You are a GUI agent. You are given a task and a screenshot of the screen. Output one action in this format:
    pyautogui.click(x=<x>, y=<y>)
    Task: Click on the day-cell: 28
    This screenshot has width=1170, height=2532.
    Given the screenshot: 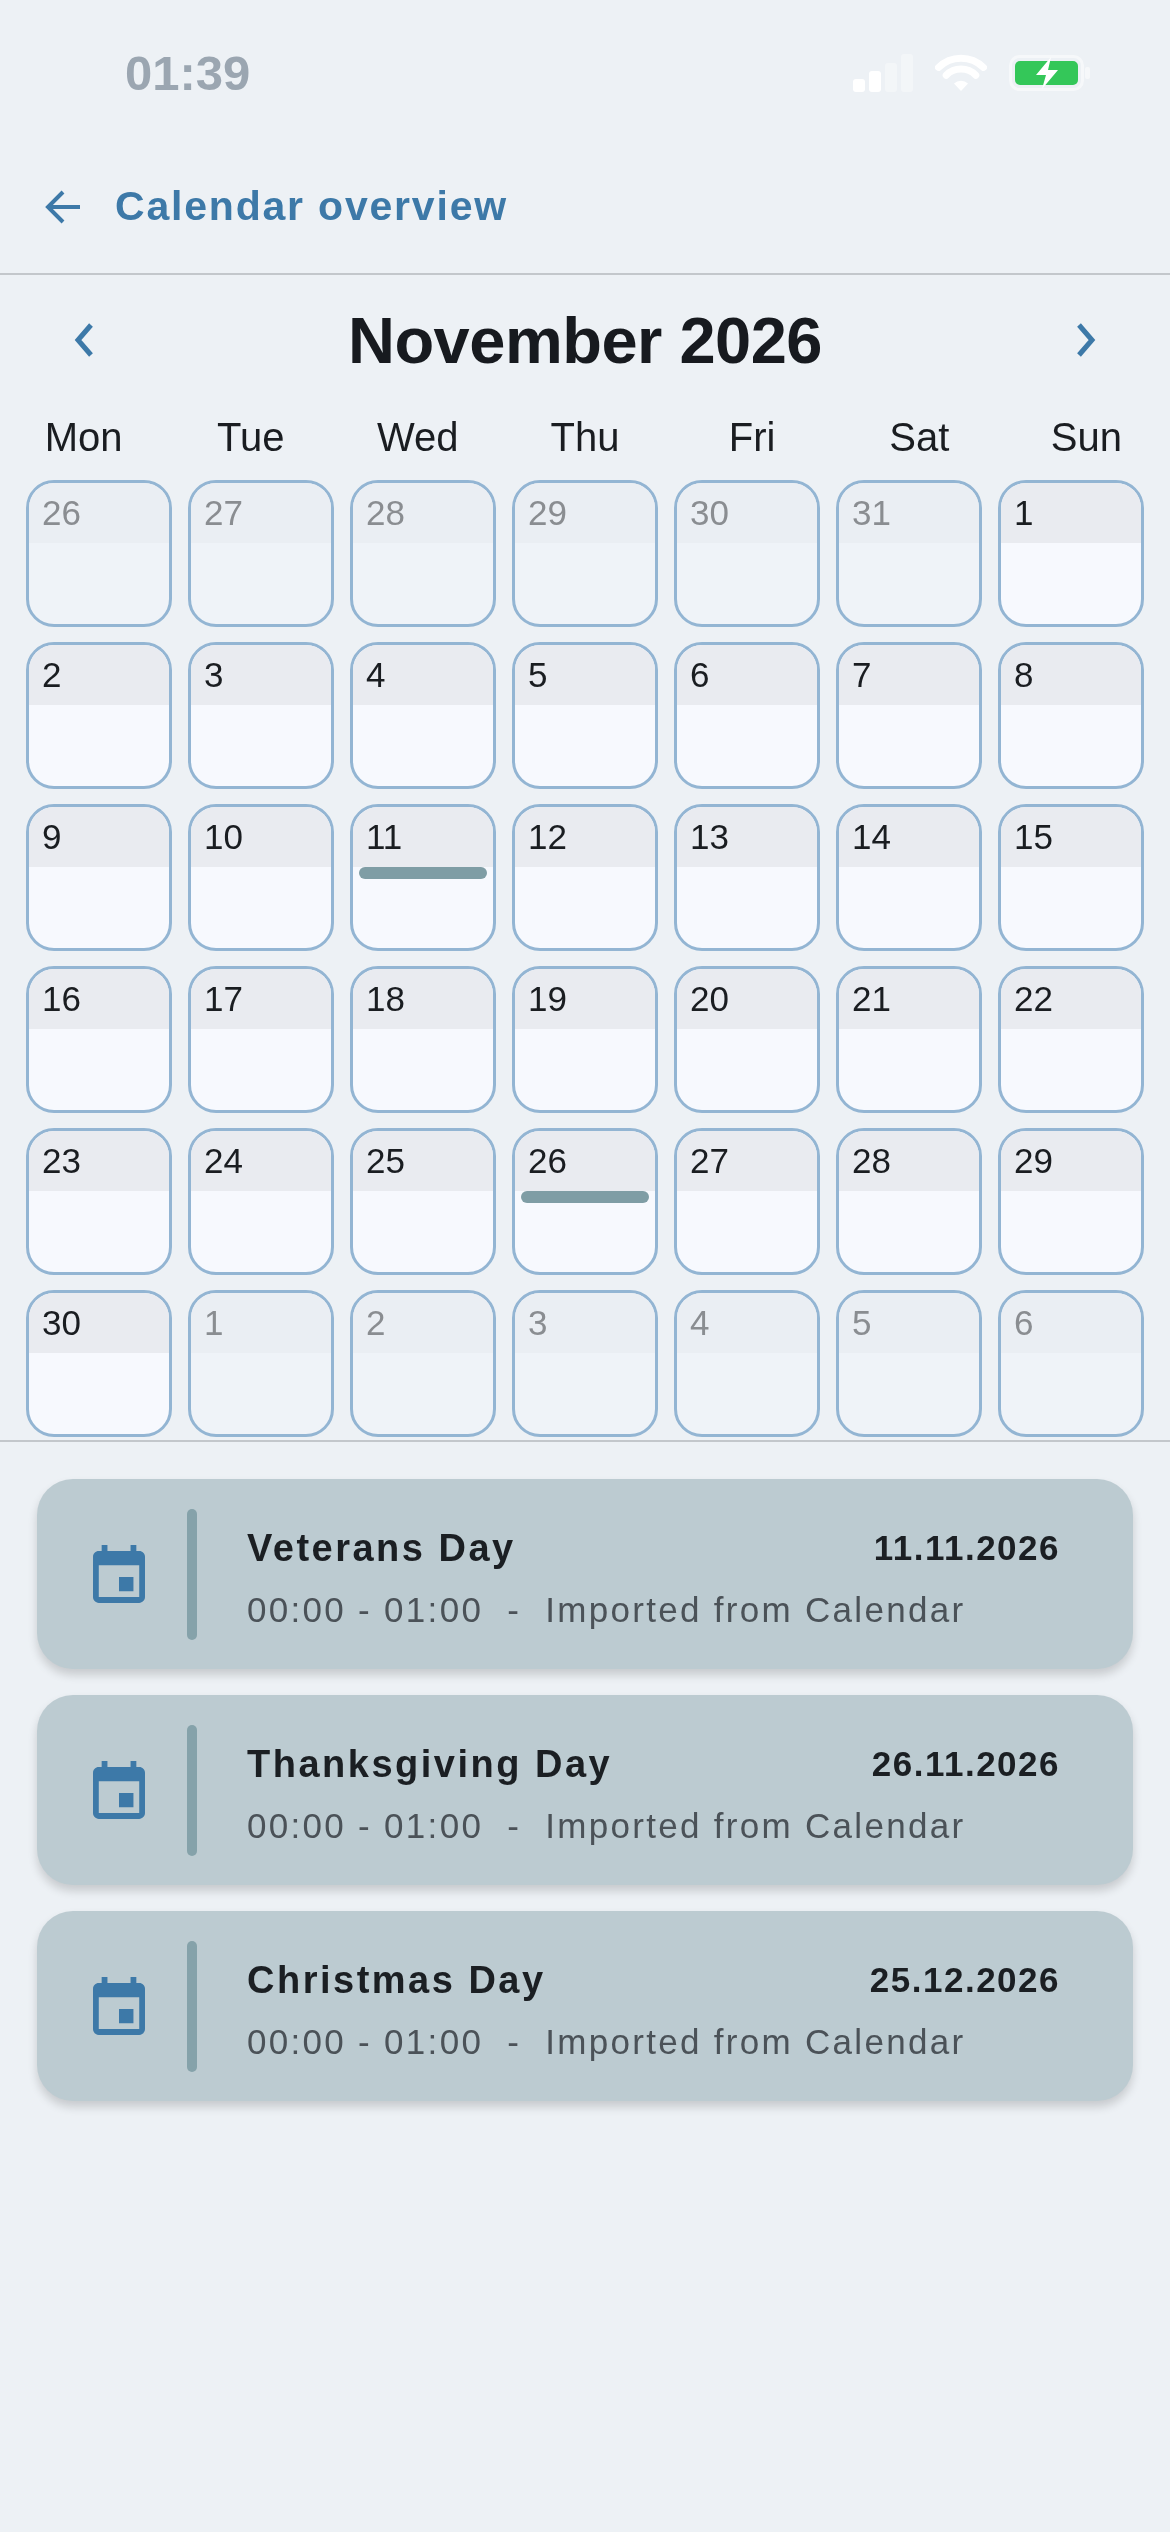 What is the action you would take?
    pyautogui.click(x=909, y=1201)
    